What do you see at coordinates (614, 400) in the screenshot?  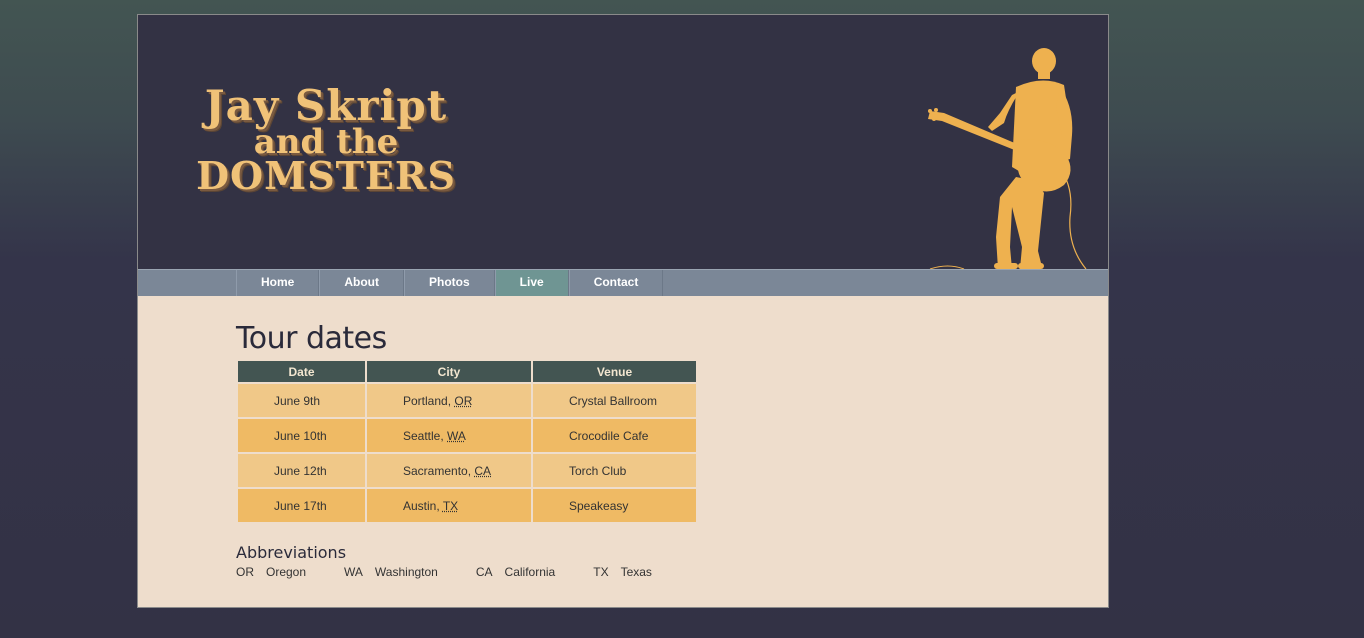 I see `cell-venue: Crystal Ballroom` at bounding box center [614, 400].